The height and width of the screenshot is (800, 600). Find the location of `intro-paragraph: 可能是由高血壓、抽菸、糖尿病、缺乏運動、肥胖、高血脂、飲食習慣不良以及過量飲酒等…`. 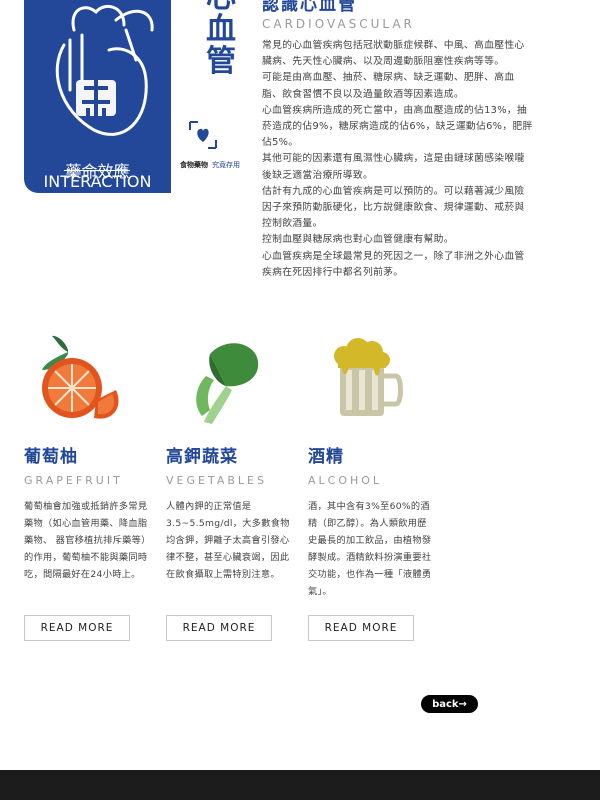

intro-paragraph: 可能是由高血壓、抽菸、糖尿病、缺乏運動、肥胖、高血脂、飲食習慣不良以及過量飲酒等… is located at coordinates (388, 86).